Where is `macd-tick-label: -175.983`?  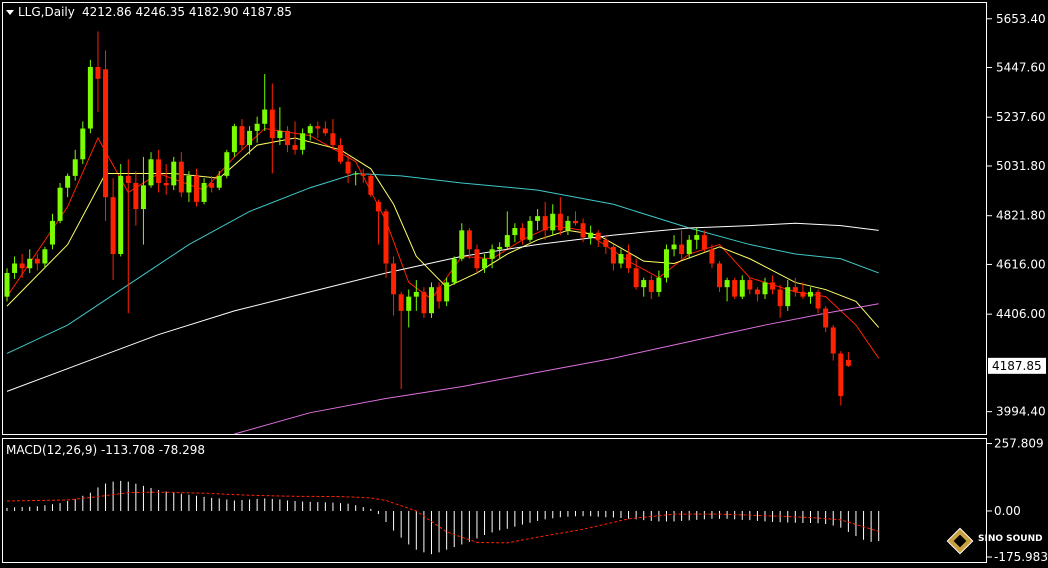
macd-tick-label: -175.983 is located at coordinates (1021, 557).